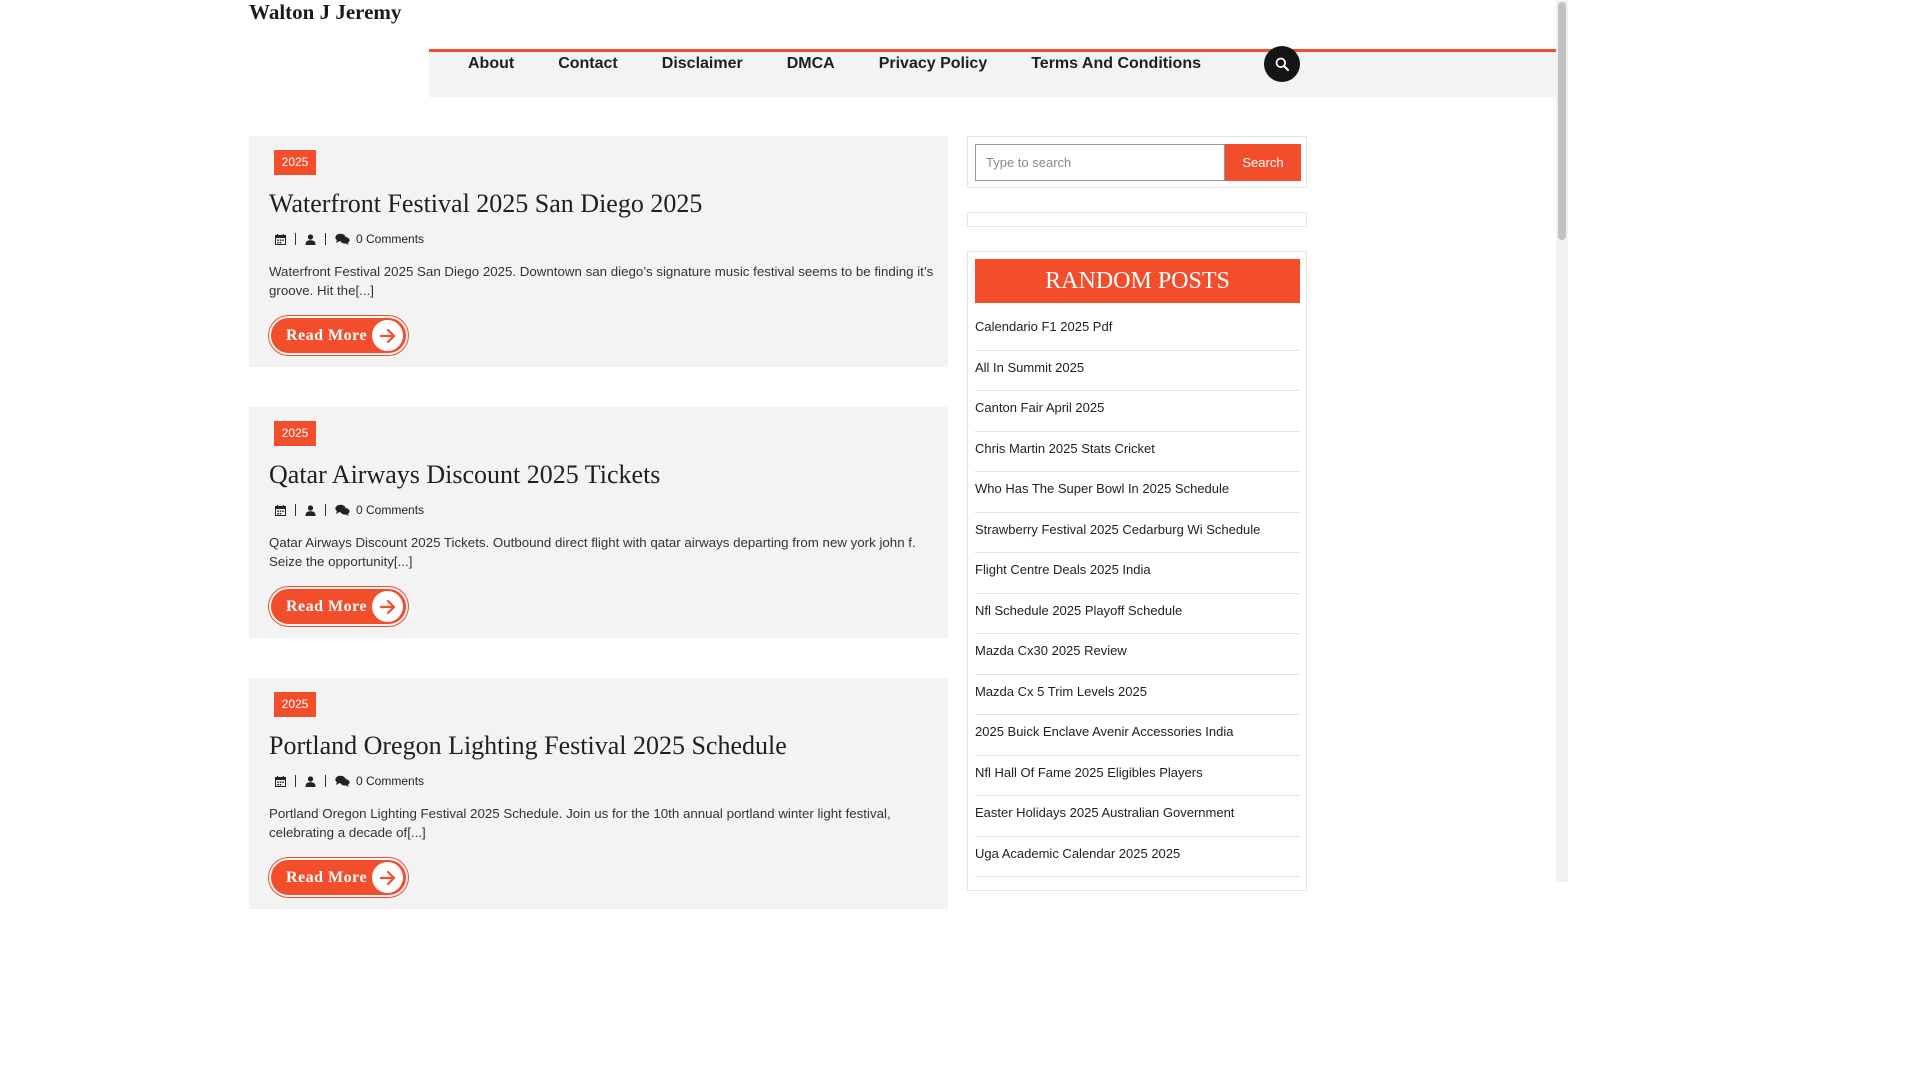 The image size is (1920, 1080). Describe the element at coordinates (811, 64) in the screenshot. I see `nav-item-dmca: DMCA` at that location.